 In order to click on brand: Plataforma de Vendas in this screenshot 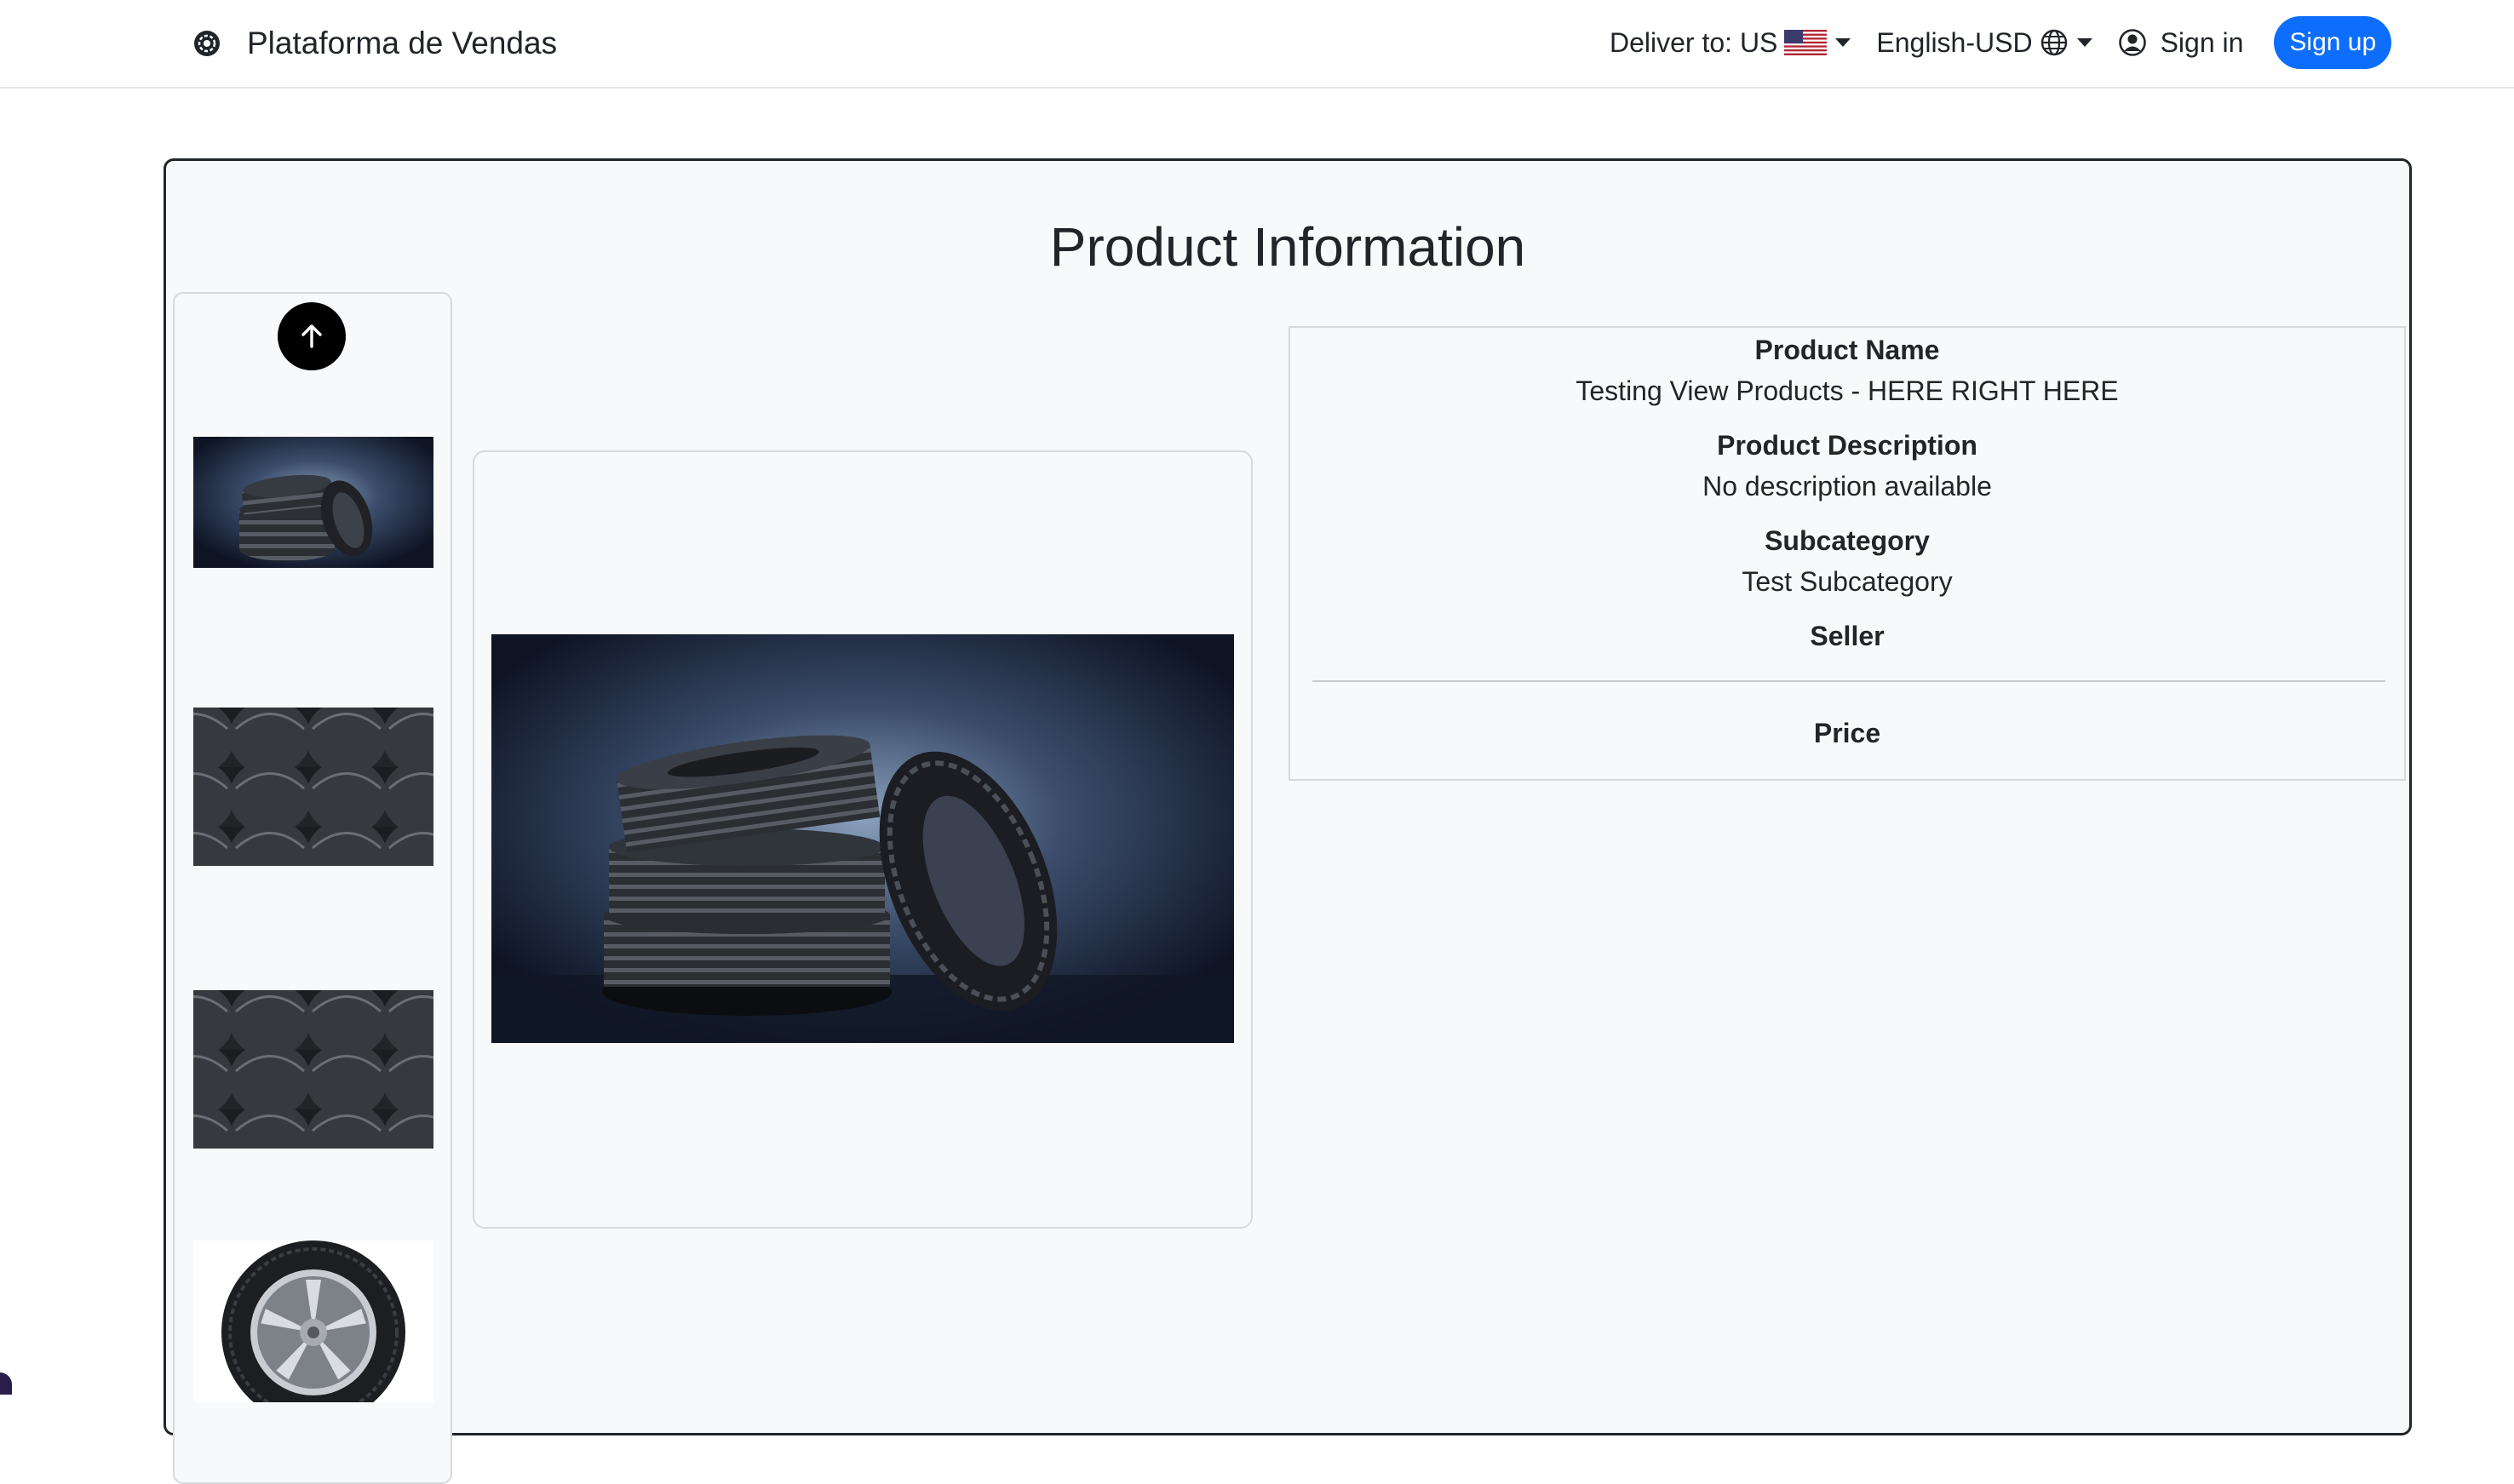, I will do `click(374, 44)`.